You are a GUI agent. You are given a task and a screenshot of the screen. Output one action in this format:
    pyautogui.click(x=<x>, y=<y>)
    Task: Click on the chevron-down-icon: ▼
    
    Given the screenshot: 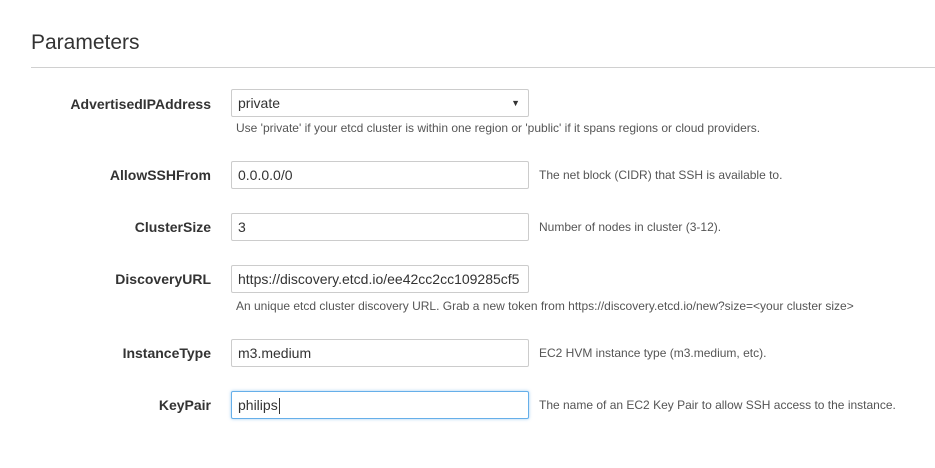 What is the action you would take?
    pyautogui.click(x=515, y=103)
    